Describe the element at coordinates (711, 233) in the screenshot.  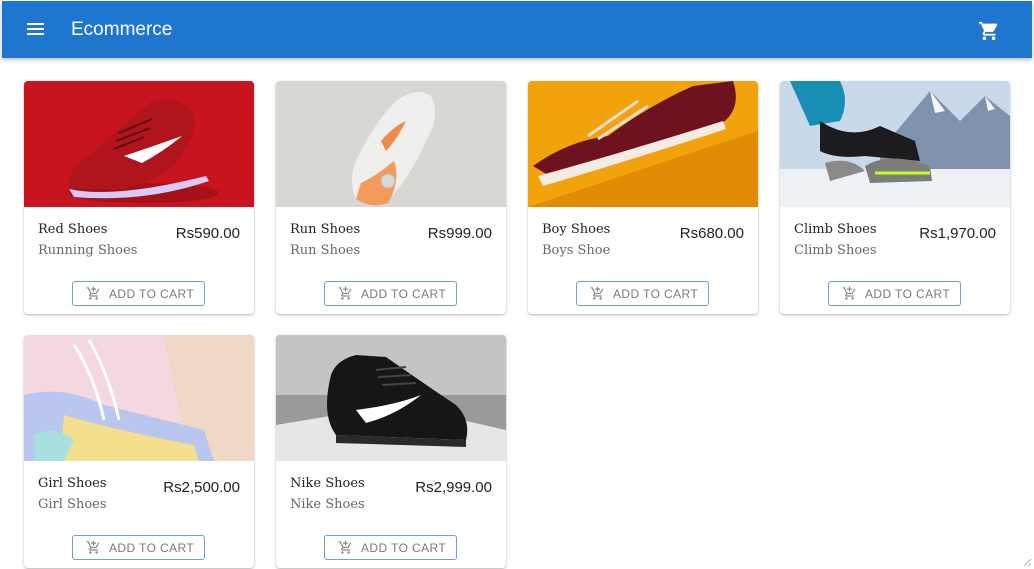
I see `product-price: Rs680.00` at that location.